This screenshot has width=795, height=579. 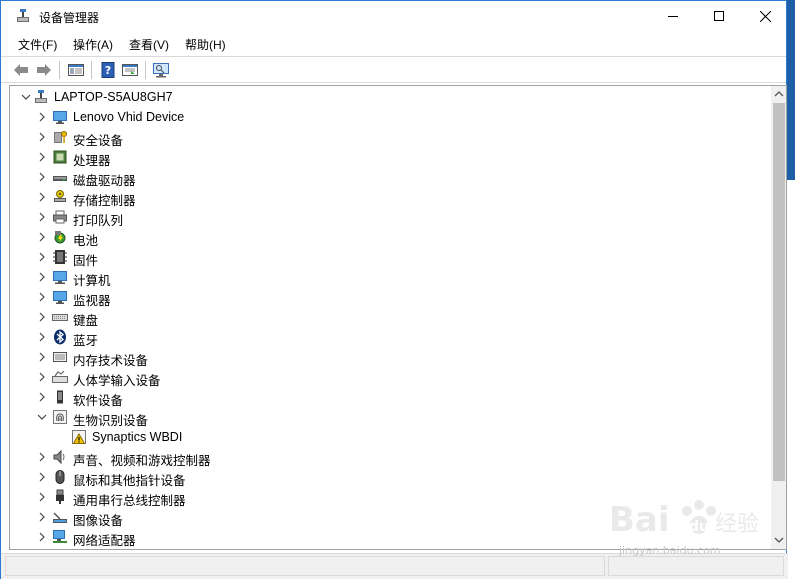 I want to click on vertical-scrollbar, so click(x=778, y=317).